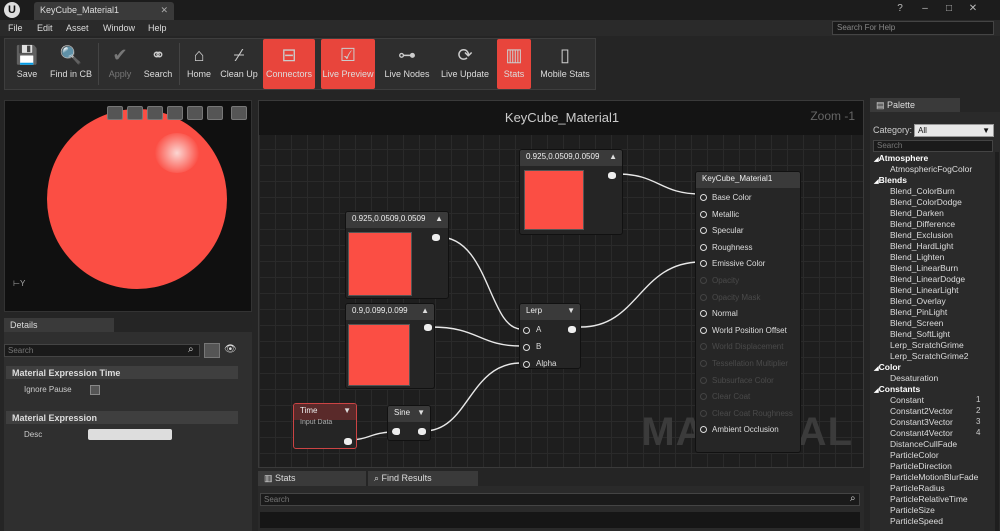 The width and height of the screenshot is (1000, 531). Describe the element at coordinates (526, 347) in the screenshot. I see `input-pin-b` at that location.